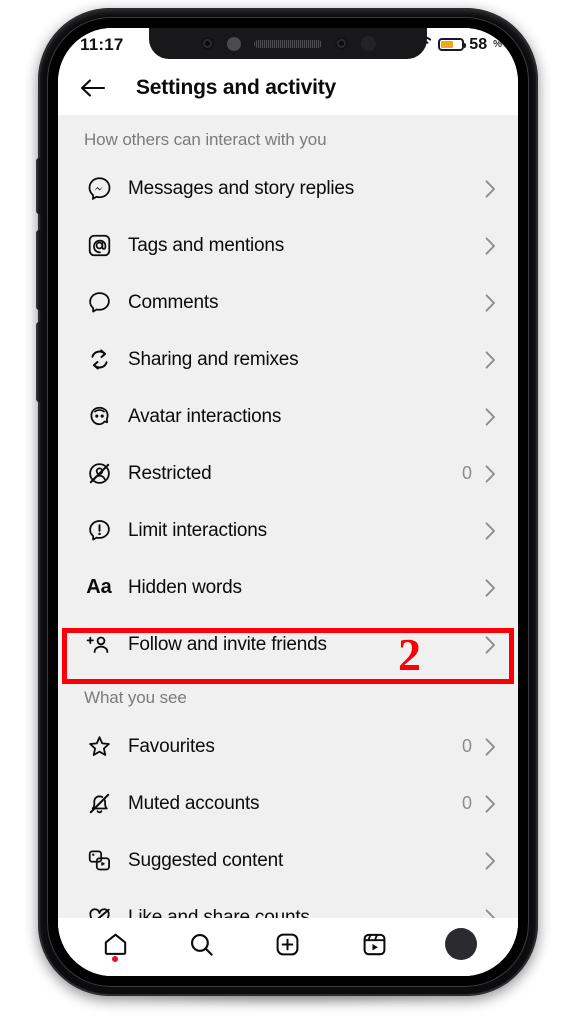  What do you see at coordinates (38, 186) in the screenshot?
I see `silent-switch-button` at bounding box center [38, 186].